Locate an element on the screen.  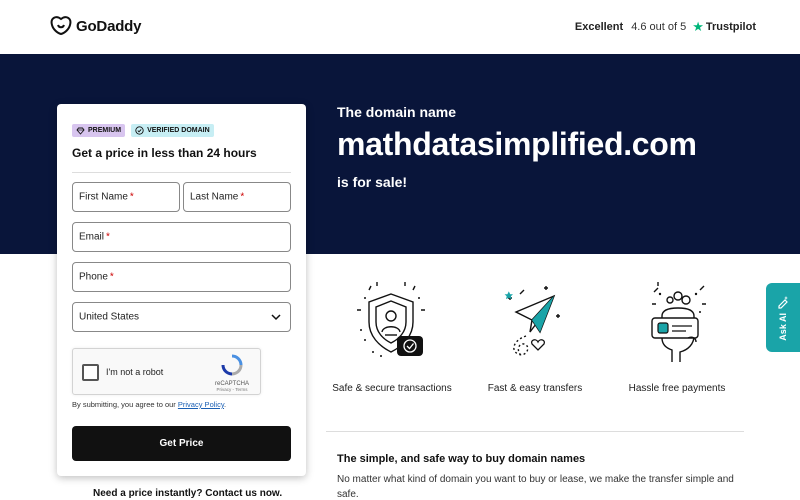
ask-ai-button: Ask AI is located at coordinates (783, 317).